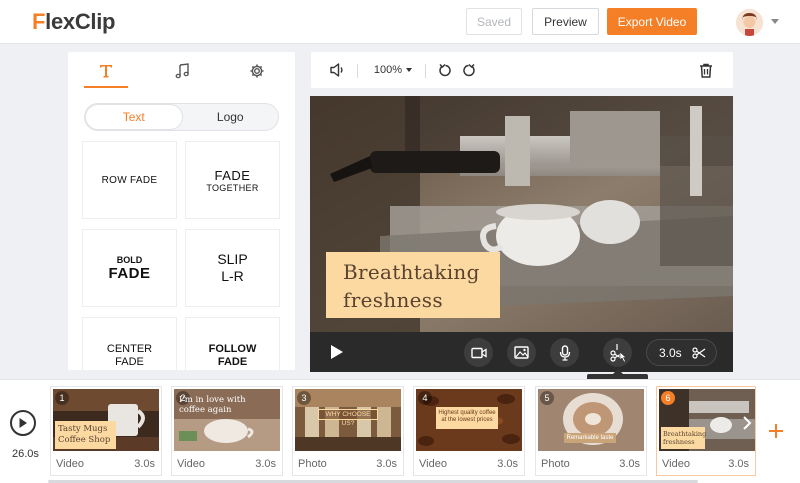 Image resolution: width=800 pixels, height=483 pixels. I want to click on timeline-scroll-right, so click(747, 423).